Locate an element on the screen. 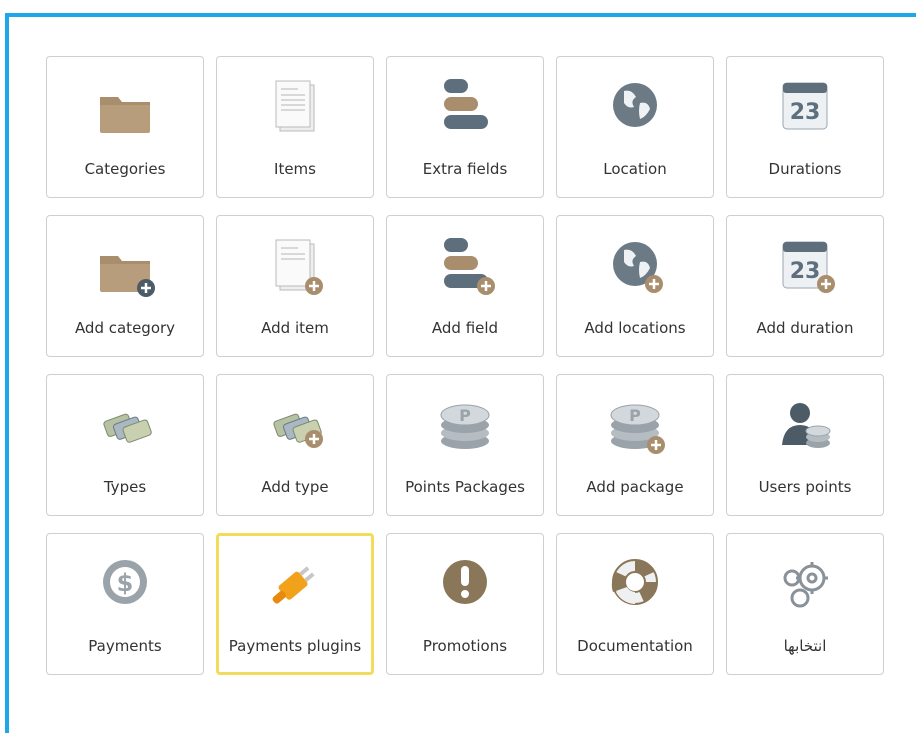 The height and width of the screenshot is (733, 916). location-button: Location is located at coordinates (635, 127).